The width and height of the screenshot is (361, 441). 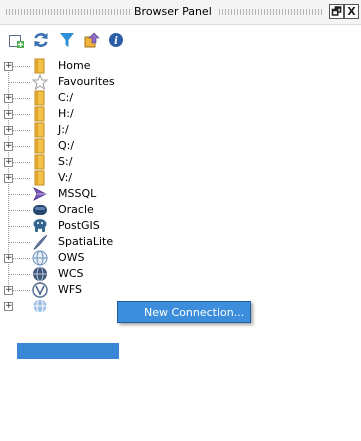 What do you see at coordinates (41, 40) in the screenshot?
I see `refresh-icon` at bounding box center [41, 40].